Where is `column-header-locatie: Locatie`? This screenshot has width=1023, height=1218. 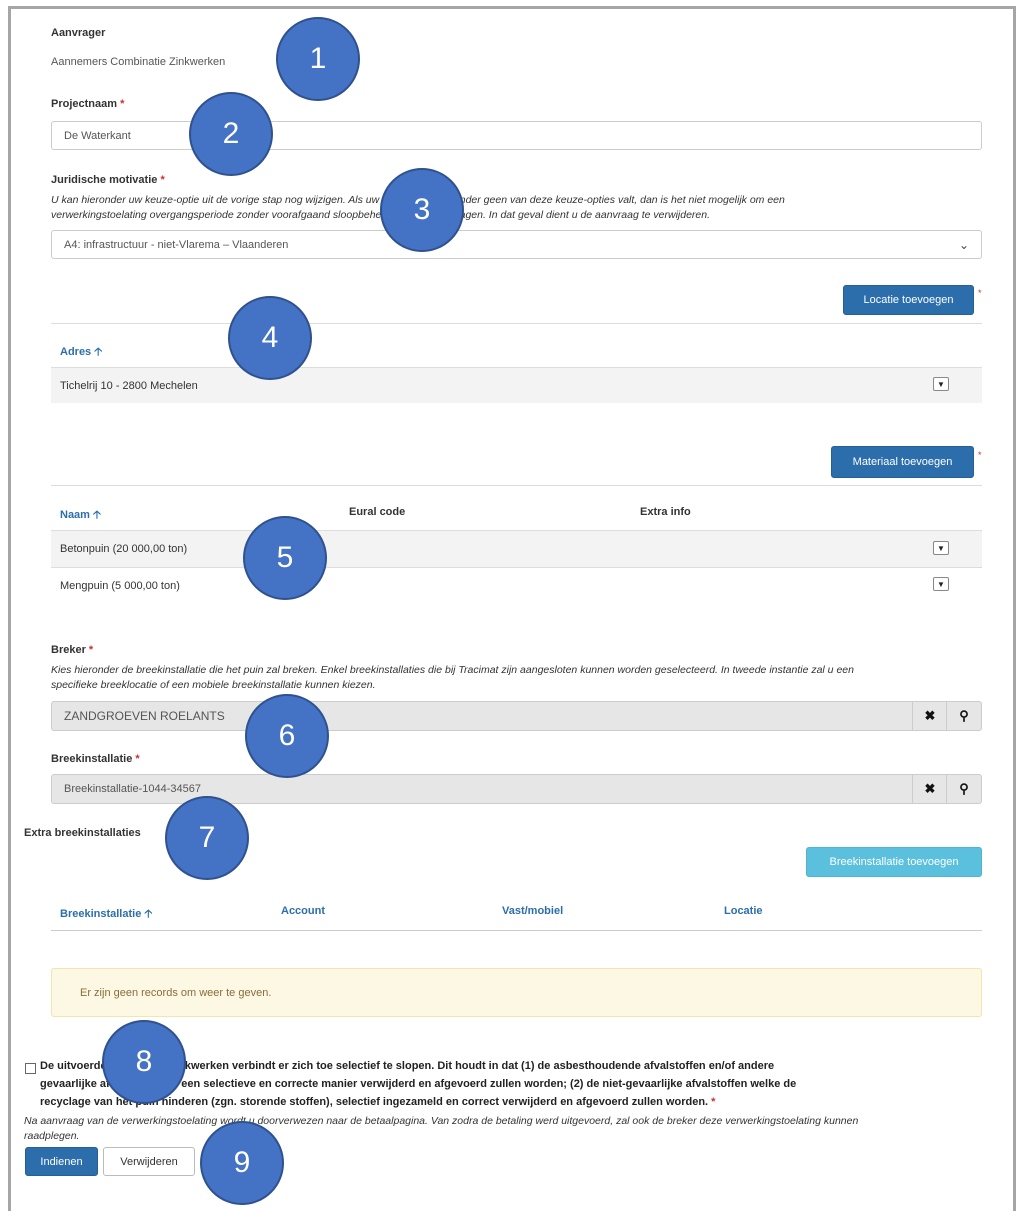
column-header-locatie: Locatie is located at coordinates (743, 911).